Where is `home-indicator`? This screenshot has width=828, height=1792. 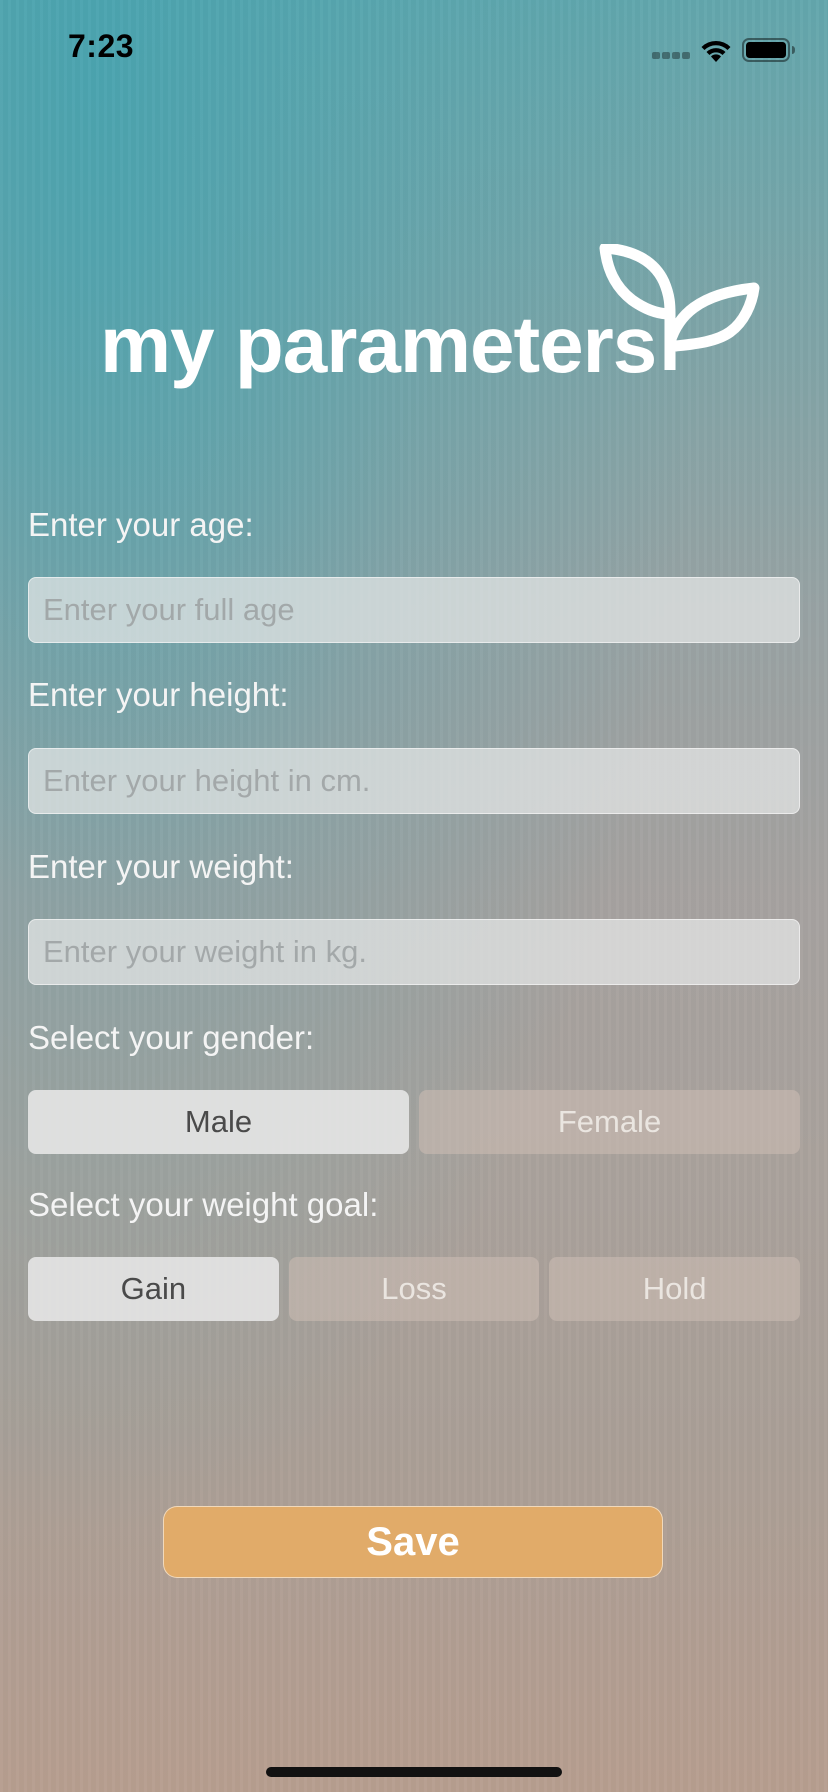 home-indicator is located at coordinates (414, 1772).